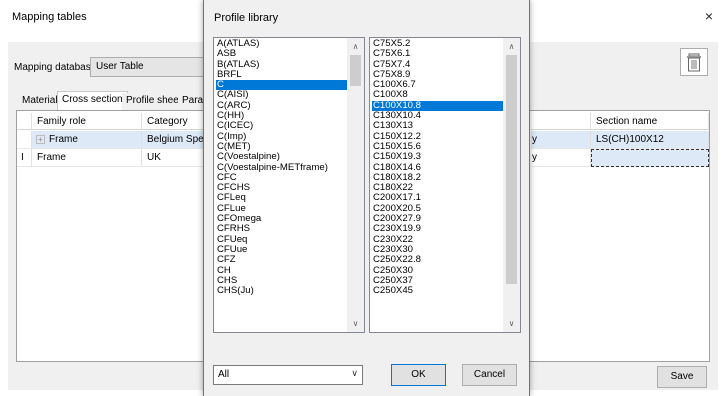 The image size is (723, 396). What do you see at coordinates (355, 185) in the screenshot?
I see `family-list-scrollbar: ∧ ∨` at bounding box center [355, 185].